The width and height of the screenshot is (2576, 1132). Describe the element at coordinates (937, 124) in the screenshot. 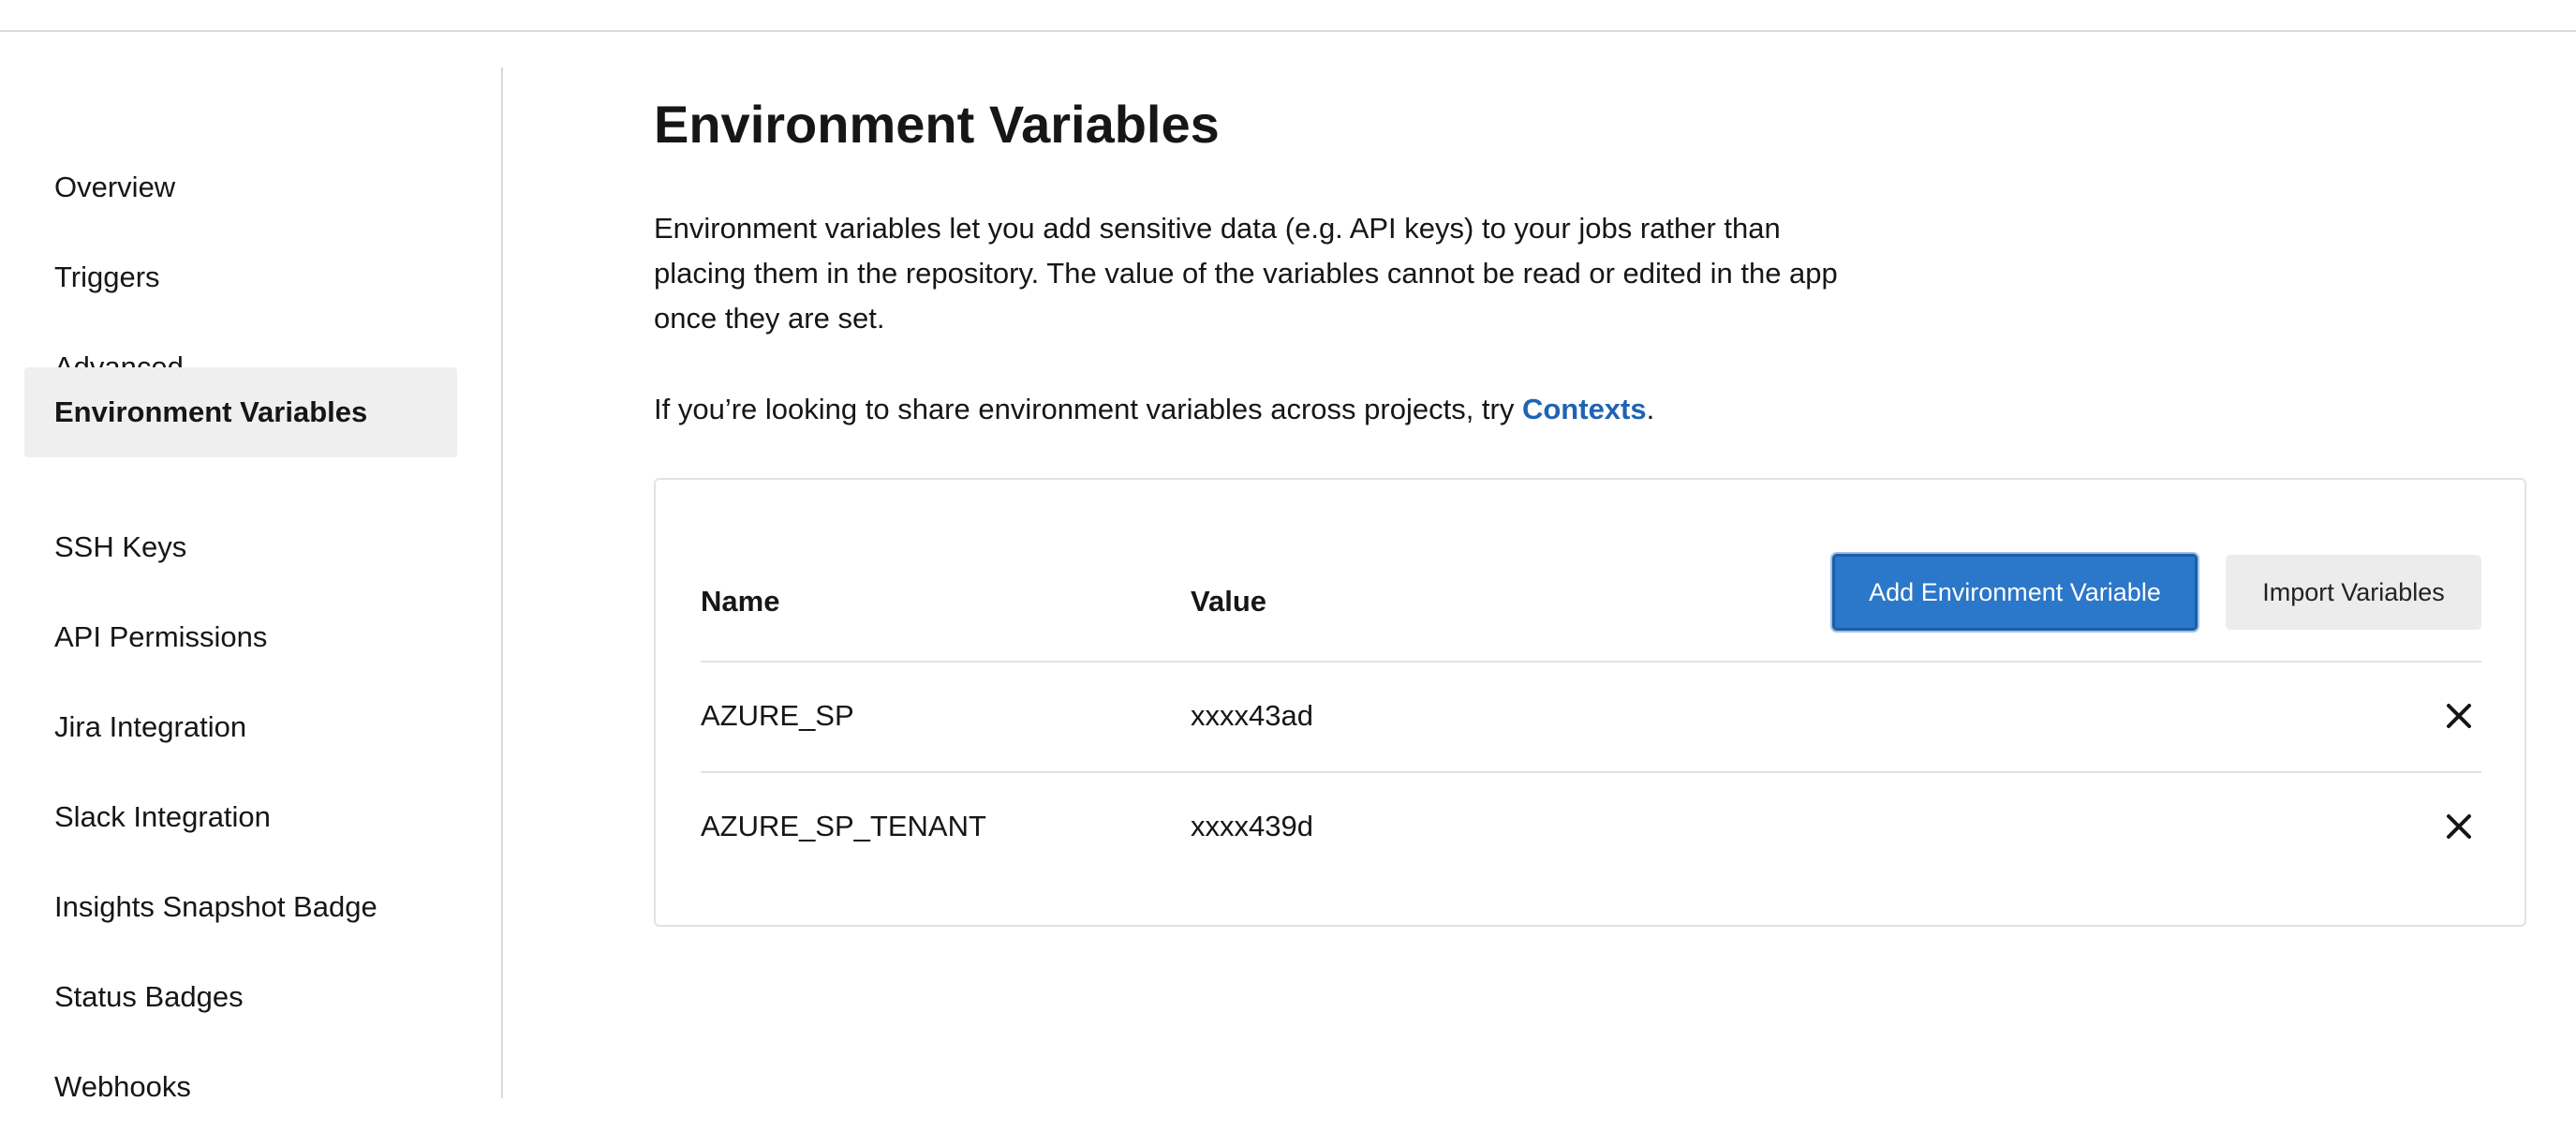

I see `page-title: Environment Variables` at that location.